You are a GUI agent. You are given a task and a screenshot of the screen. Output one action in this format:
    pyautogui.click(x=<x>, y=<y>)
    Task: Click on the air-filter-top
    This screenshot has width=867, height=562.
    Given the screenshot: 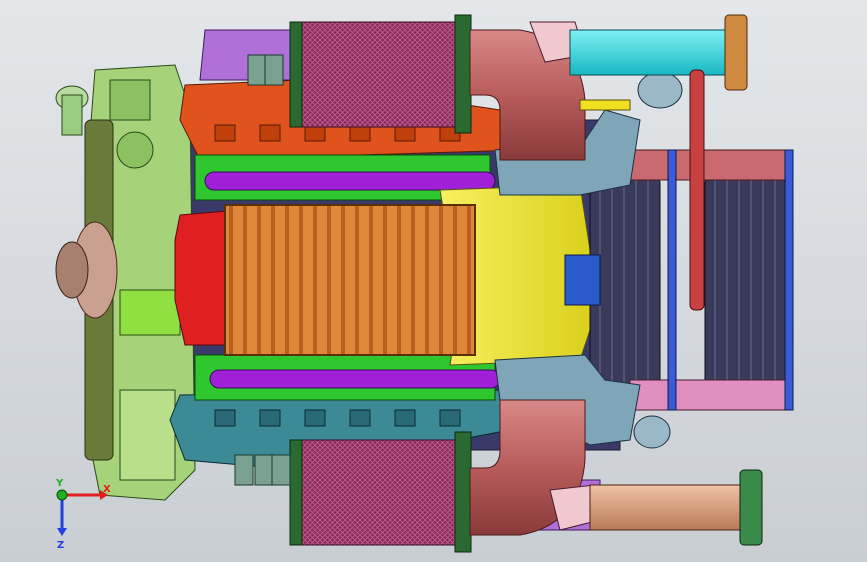 What is the action you would take?
    pyautogui.click(x=380, y=74)
    